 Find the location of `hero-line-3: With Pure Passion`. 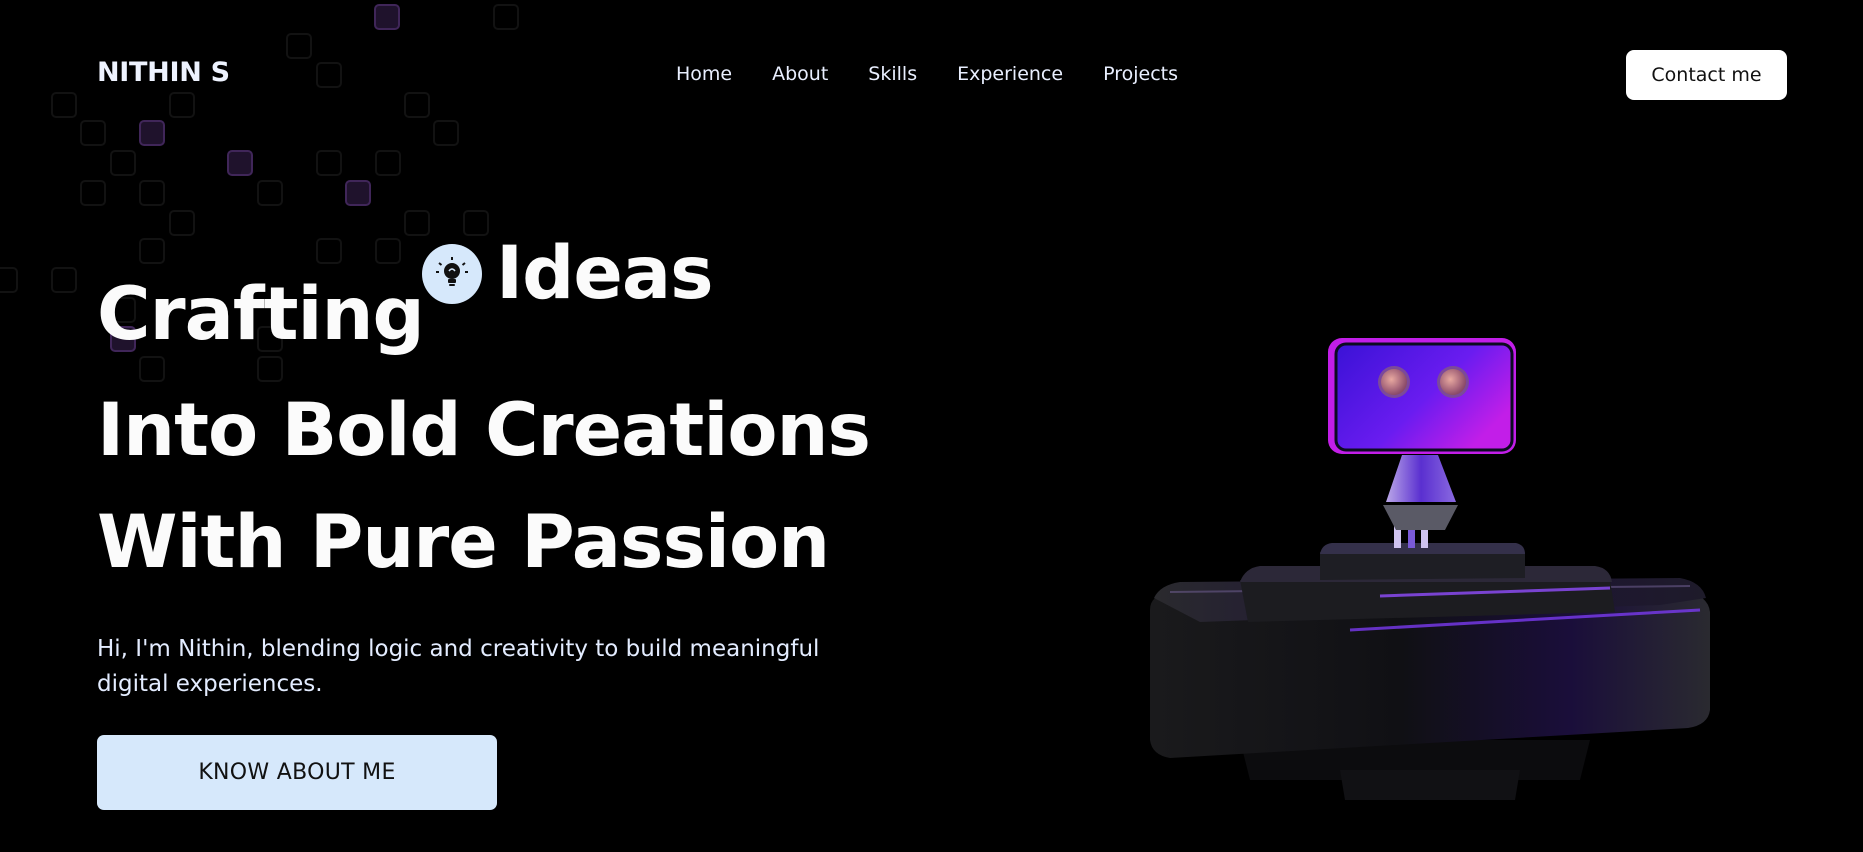

hero-line-3: With Pure Passion is located at coordinates (463, 542).